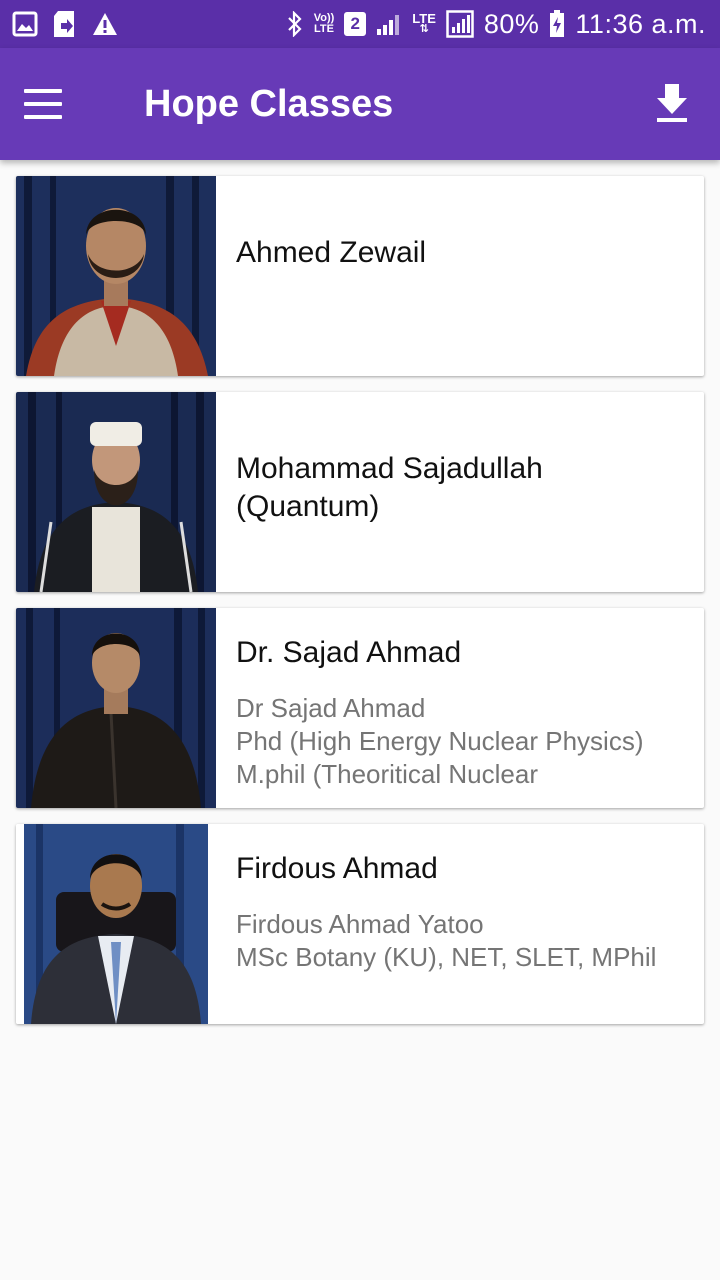 Image resolution: width=720 pixels, height=1280 pixels. Describe the element at coordinates (43, 91) in the screenshot. I see `menu-icon` at that location.